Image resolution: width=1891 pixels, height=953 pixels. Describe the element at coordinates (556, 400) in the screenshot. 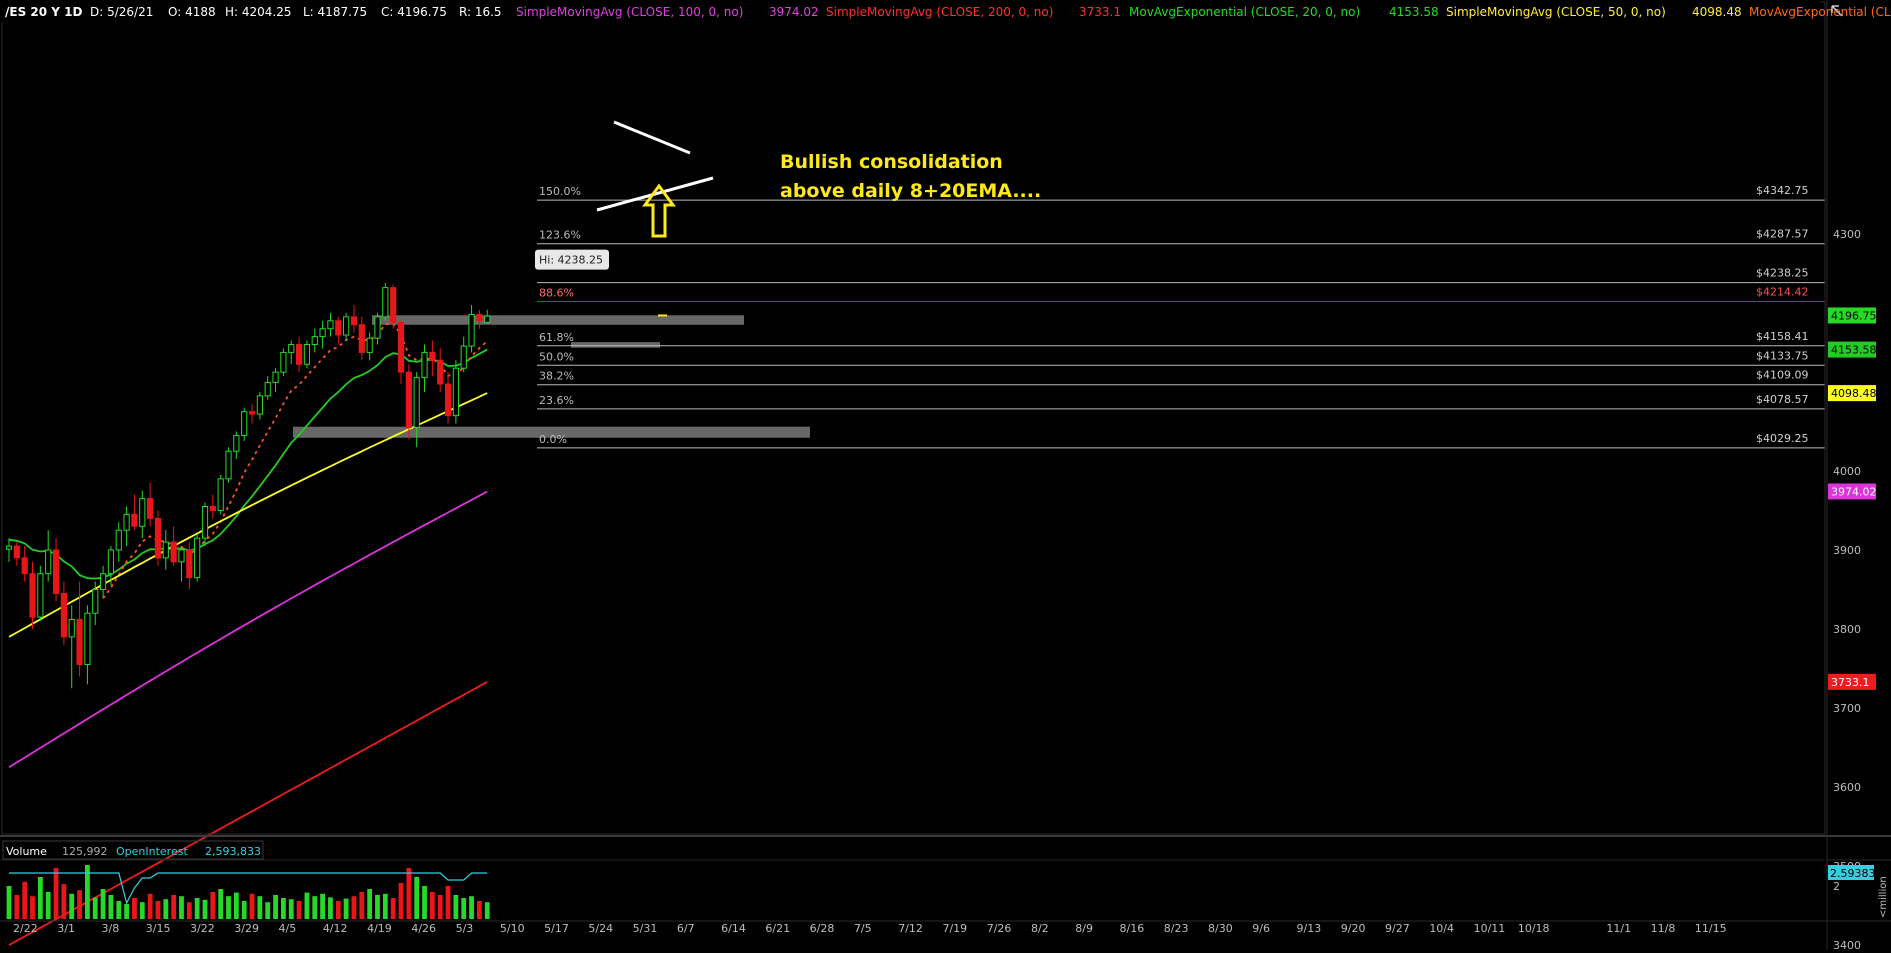

I see `fib-pct-label: 23.6%` at that location.